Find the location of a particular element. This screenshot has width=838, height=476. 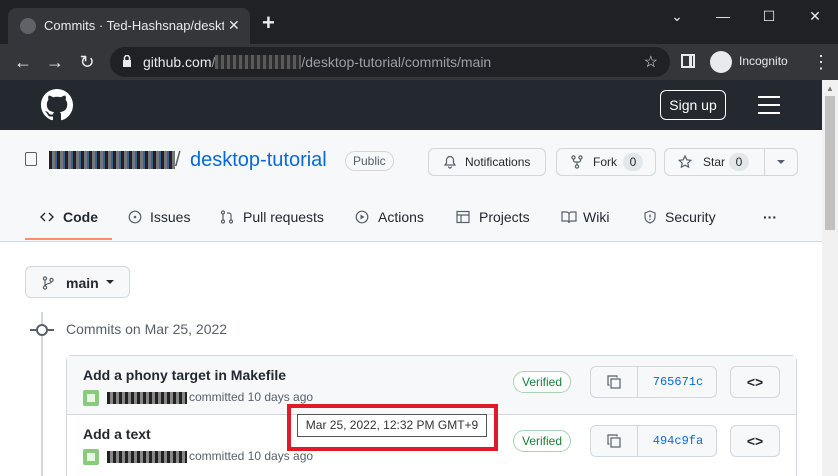

new-tab-button: + is located at coordinates (268, 23).